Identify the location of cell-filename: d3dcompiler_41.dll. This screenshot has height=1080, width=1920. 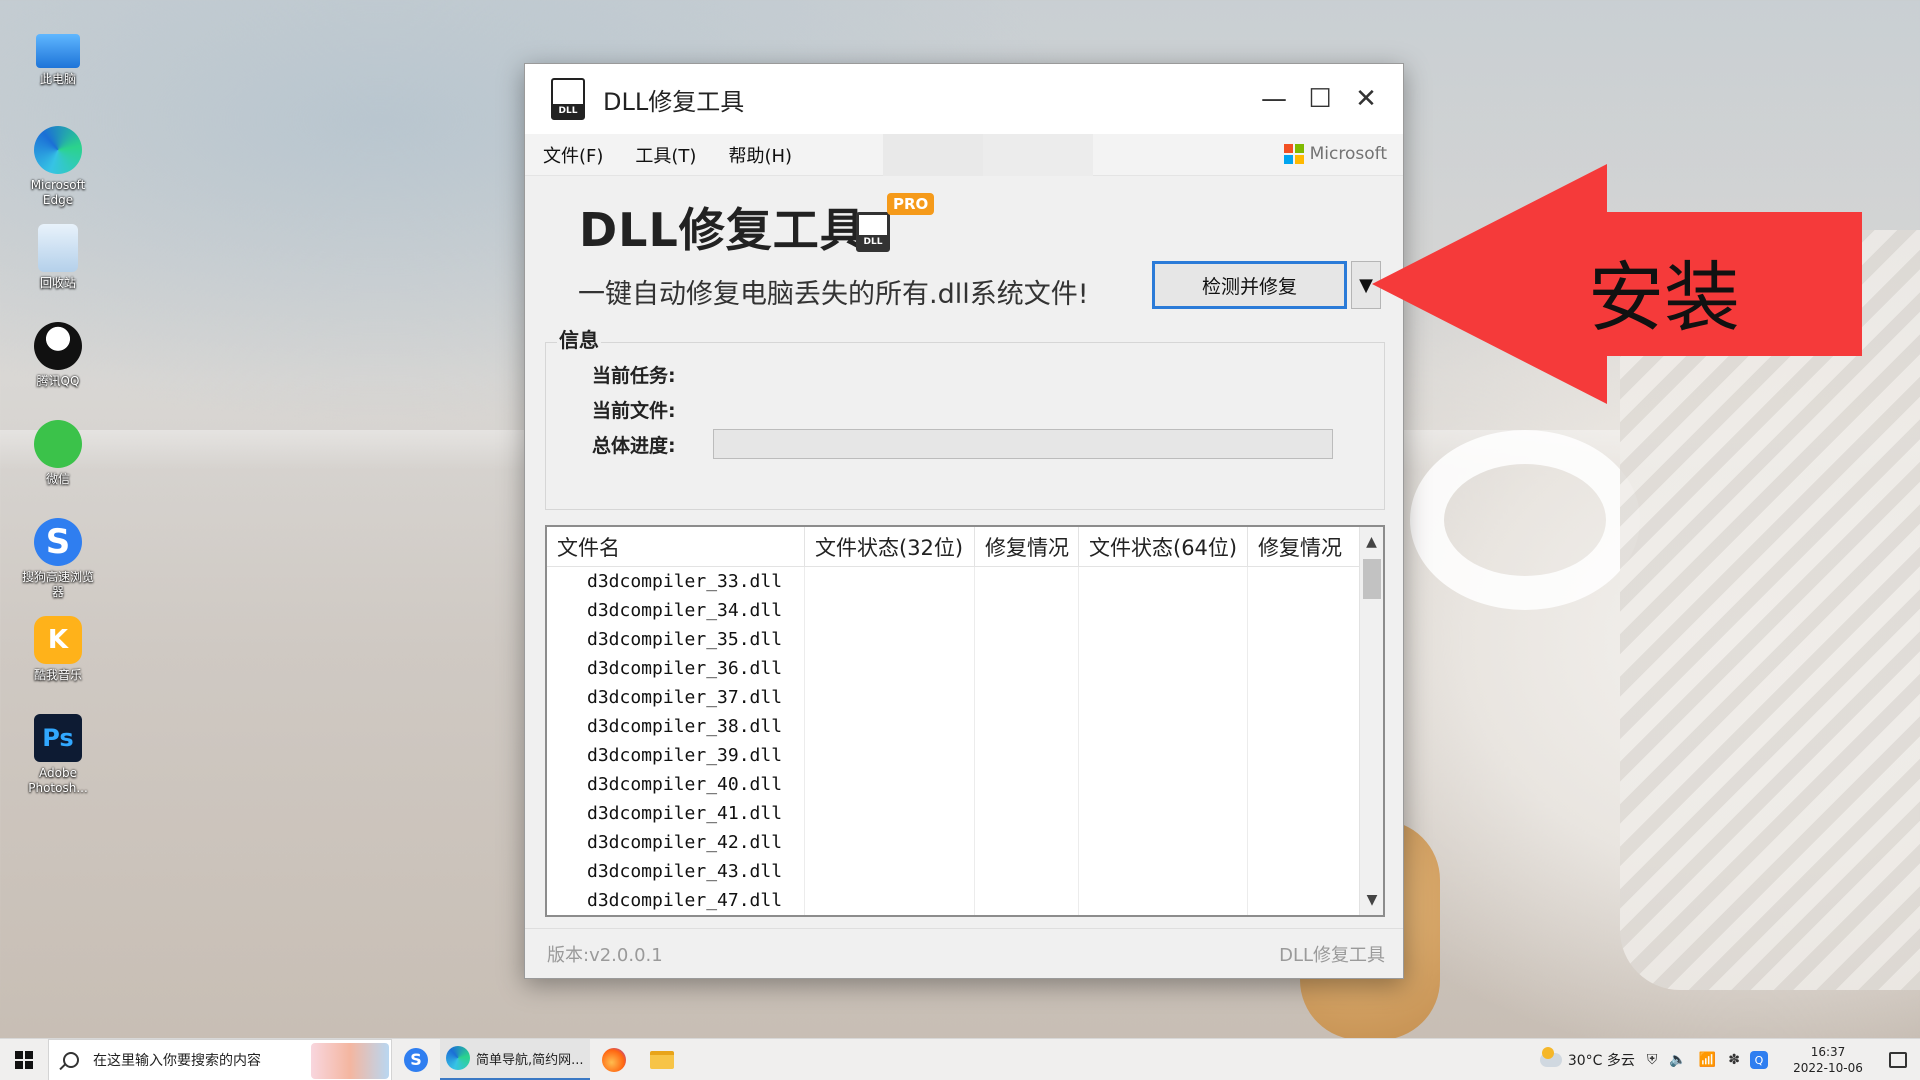
(676, 813).